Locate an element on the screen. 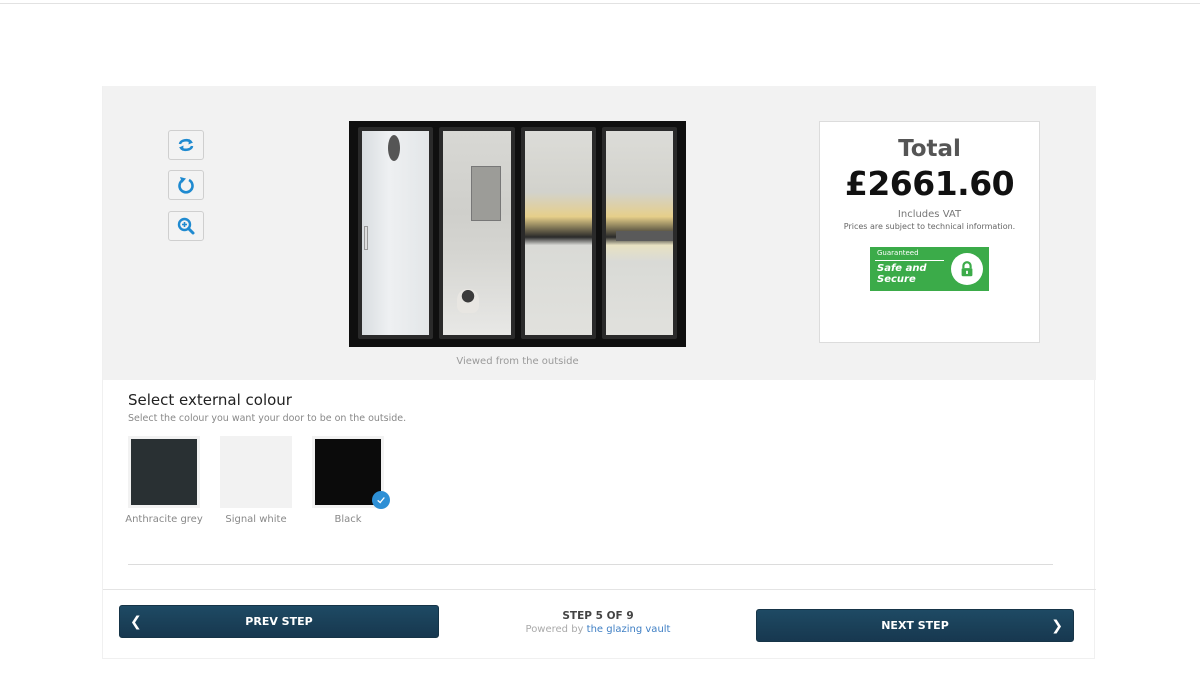 The height and width of the screenshot is (700, 1200). rotate-arrows-icon is located at coordinates (186, 145).